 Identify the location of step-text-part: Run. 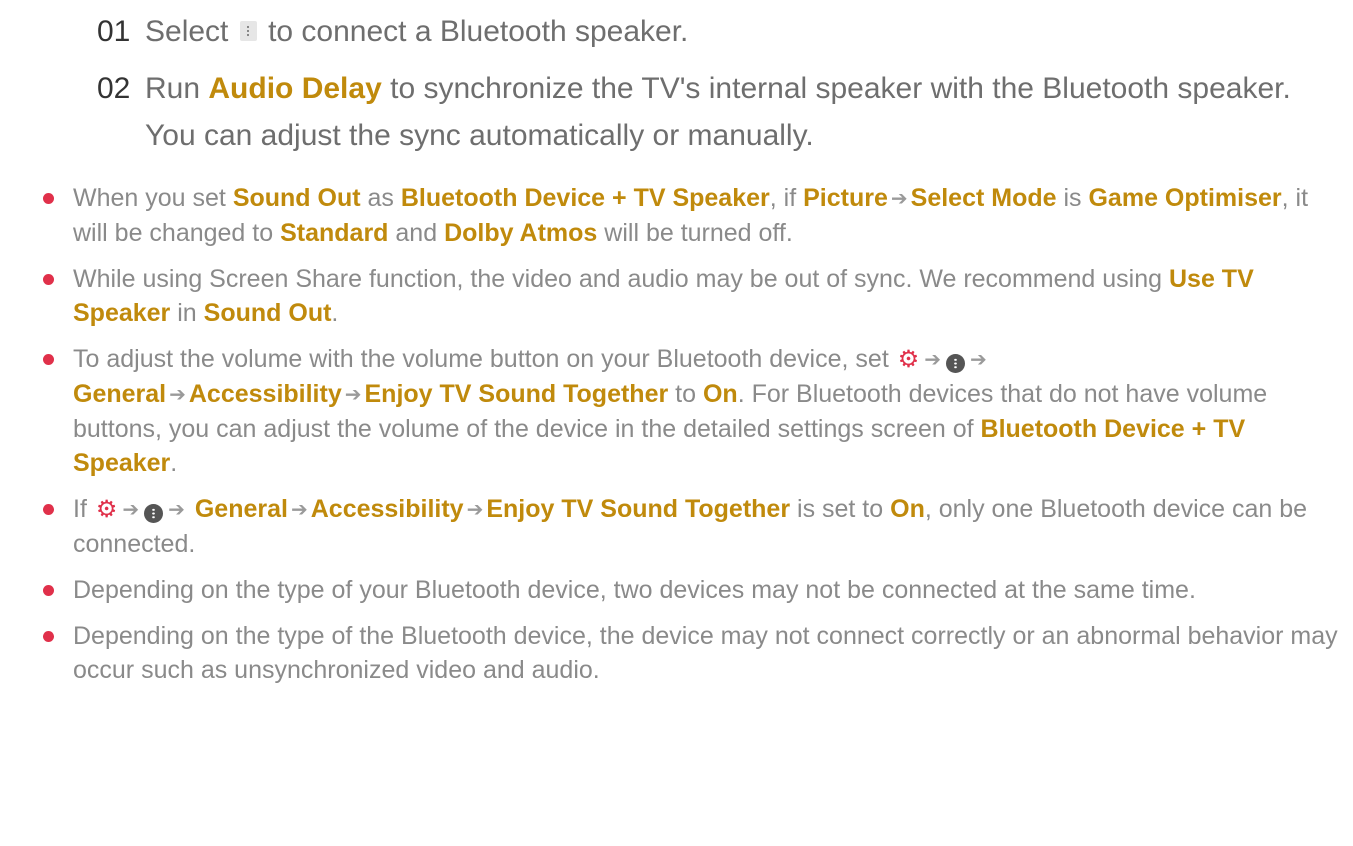
(173, 88).